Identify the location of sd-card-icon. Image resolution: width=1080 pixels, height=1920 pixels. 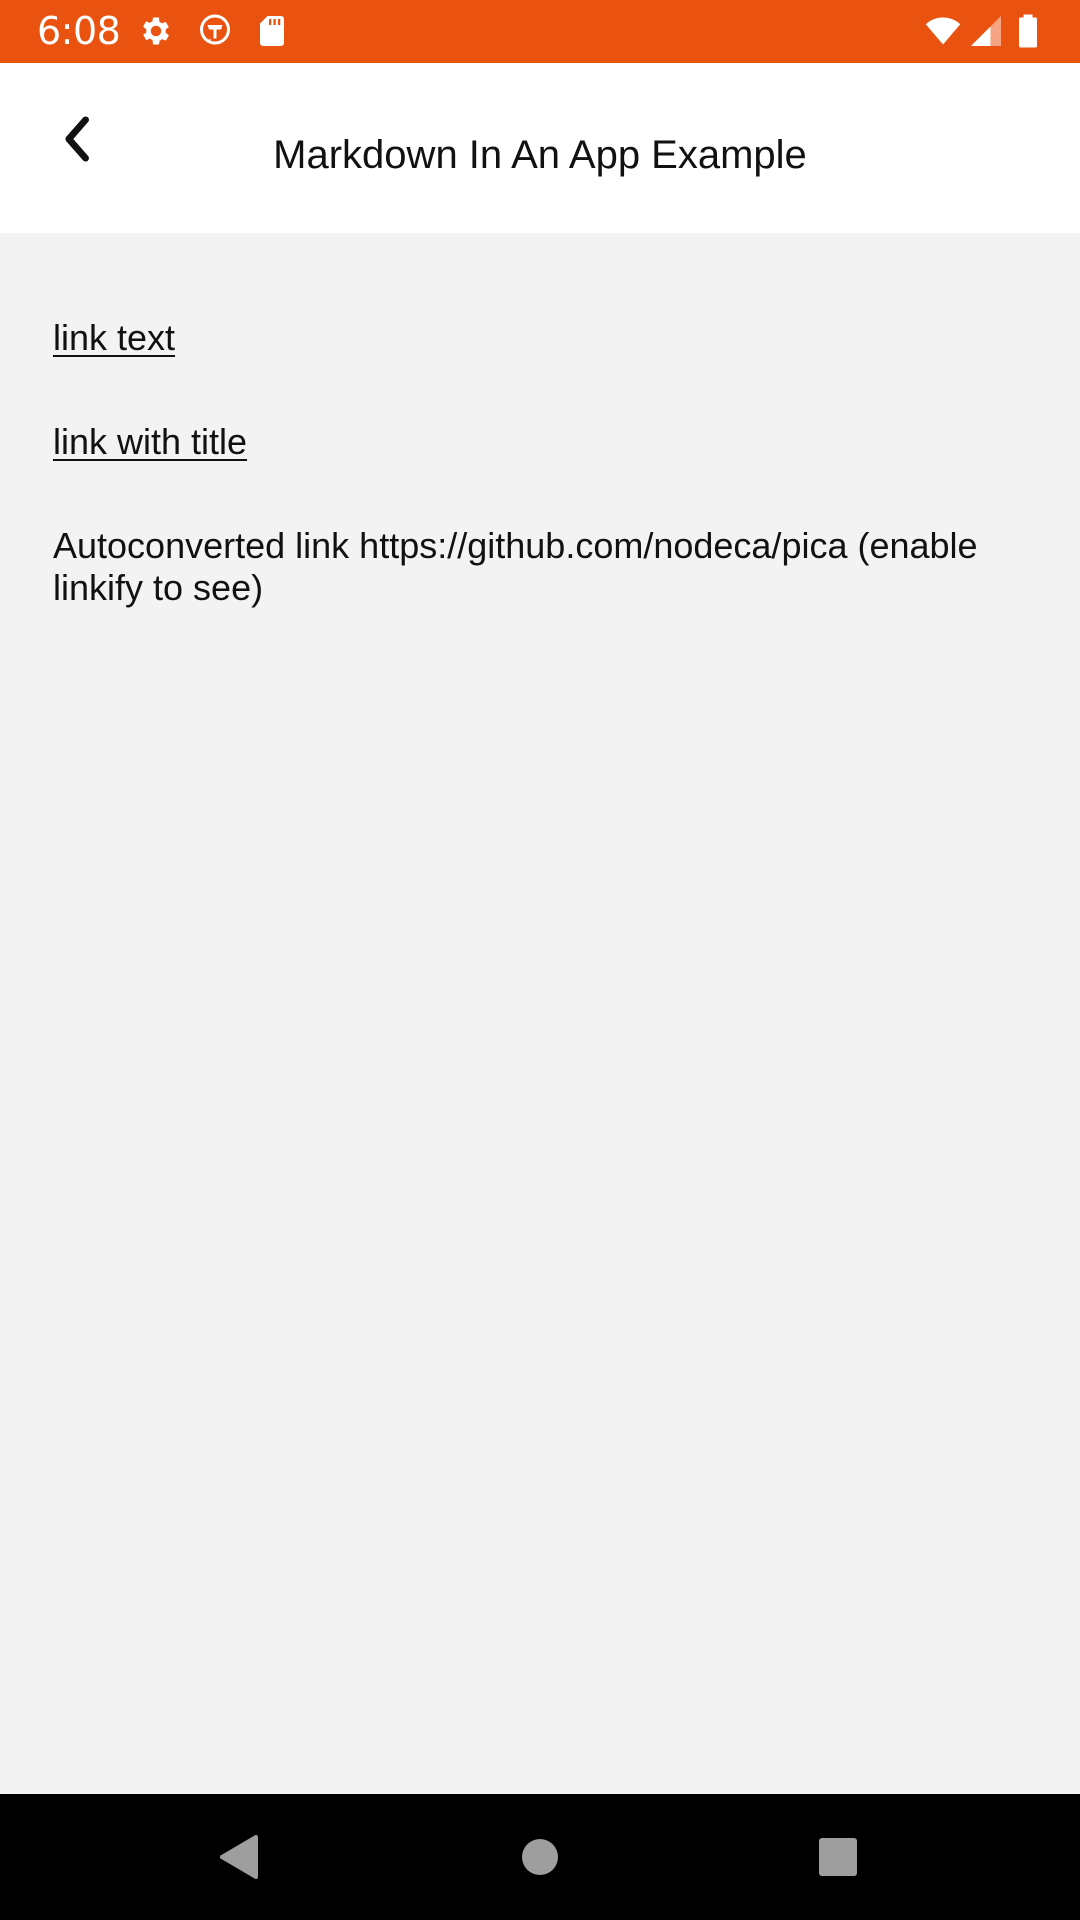
(272, 31).